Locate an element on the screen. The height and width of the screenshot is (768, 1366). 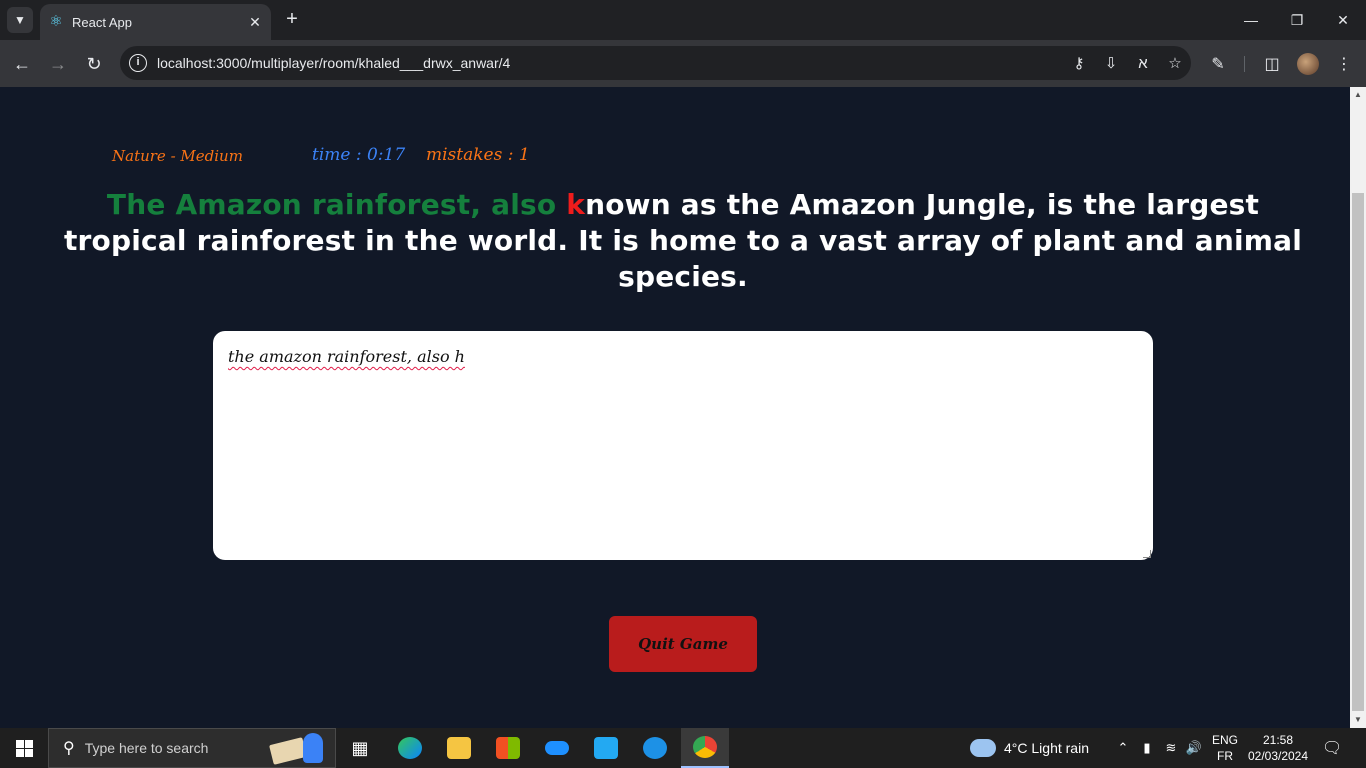
arrow-right-icon: → is located at coordinates (58, 63).